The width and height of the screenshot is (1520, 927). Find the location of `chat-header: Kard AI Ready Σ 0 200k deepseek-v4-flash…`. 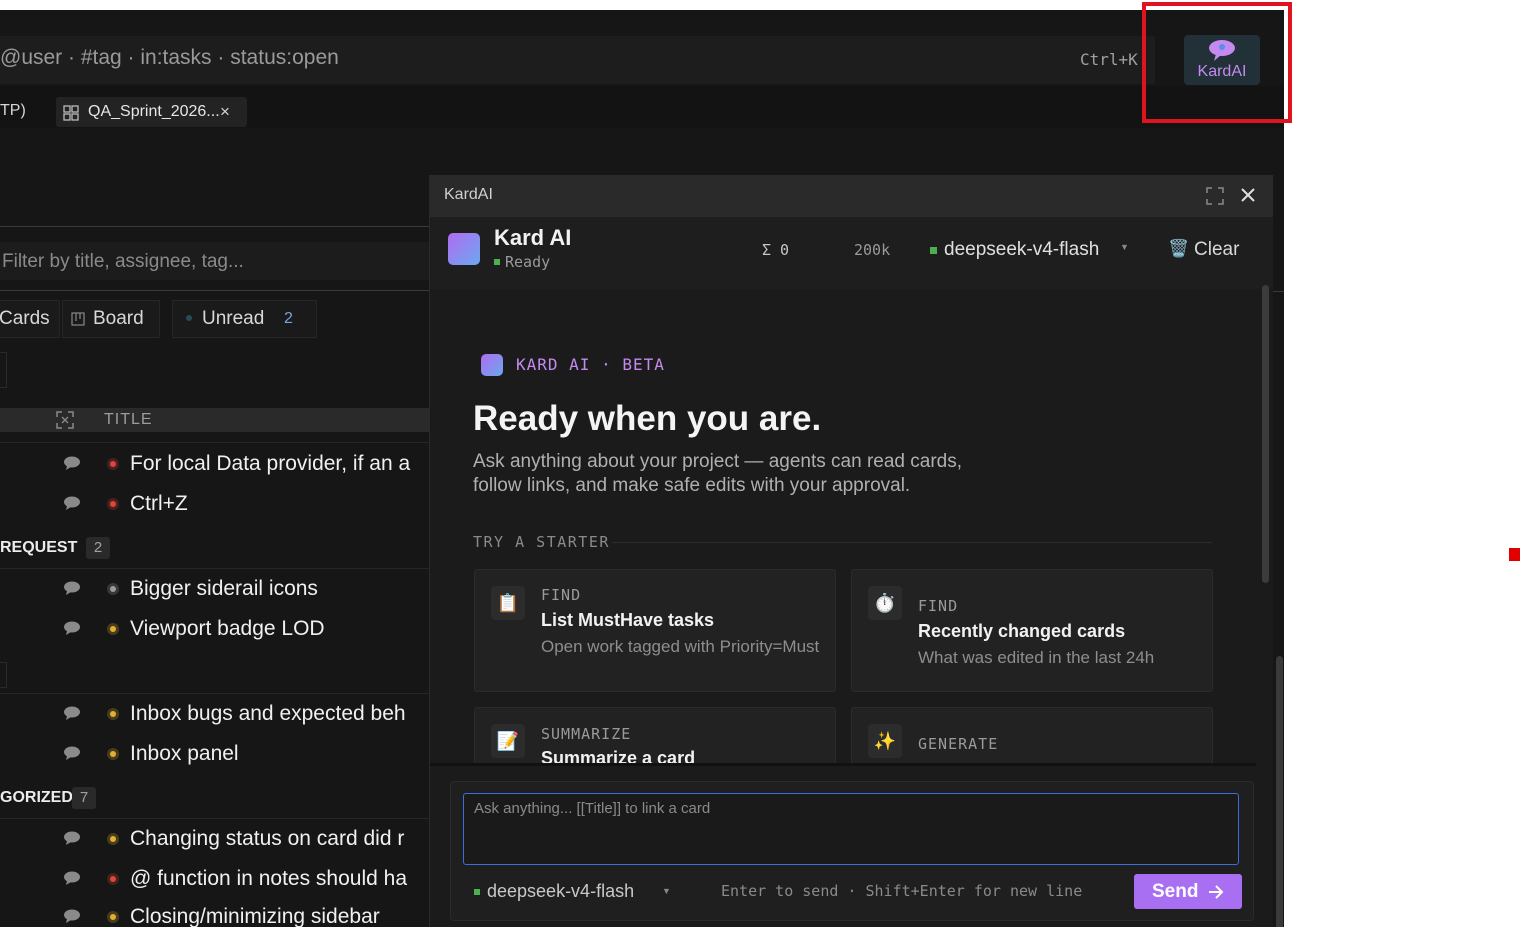

chat-header: Kard AI Ready Σ 0 200k deepseek-v4-flash… is located at coordinates (851, 253).